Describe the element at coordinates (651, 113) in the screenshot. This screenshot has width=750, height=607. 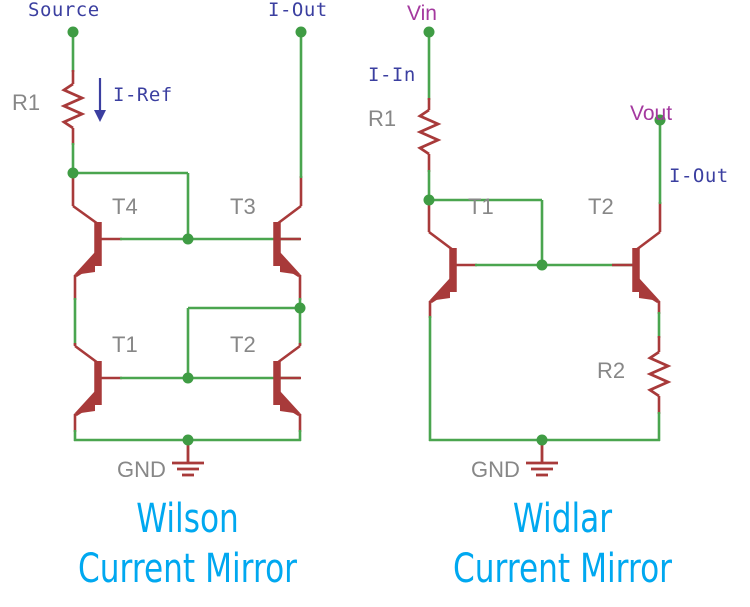
I see `widlar-vout-label: Vout` at that location.